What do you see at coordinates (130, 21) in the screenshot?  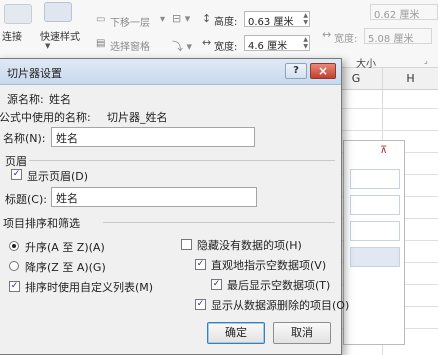 I see `send-backward-button: 下移一层` at bounding box center [130, 21].